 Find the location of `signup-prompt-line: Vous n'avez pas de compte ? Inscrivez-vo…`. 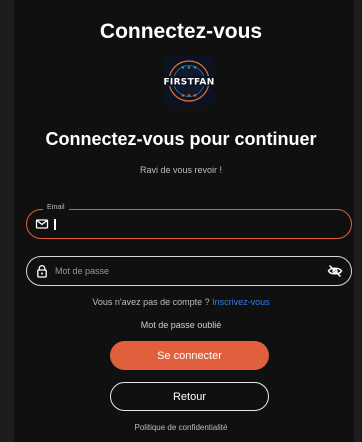

signup-prompt-line: Vous n'avez pas de compte ? Inscrivez-vo… is located at coordinates (181, 302).